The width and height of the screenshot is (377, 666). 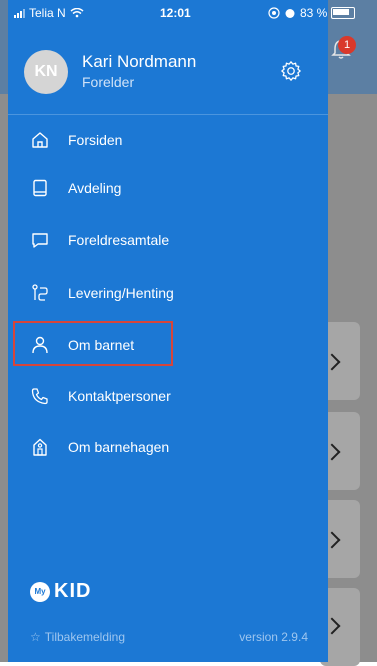 What do you see at coordinates (139, 61) in the screenshot?
I see `profile-name: Kari Nordmann` at bounding box center [139, 61].